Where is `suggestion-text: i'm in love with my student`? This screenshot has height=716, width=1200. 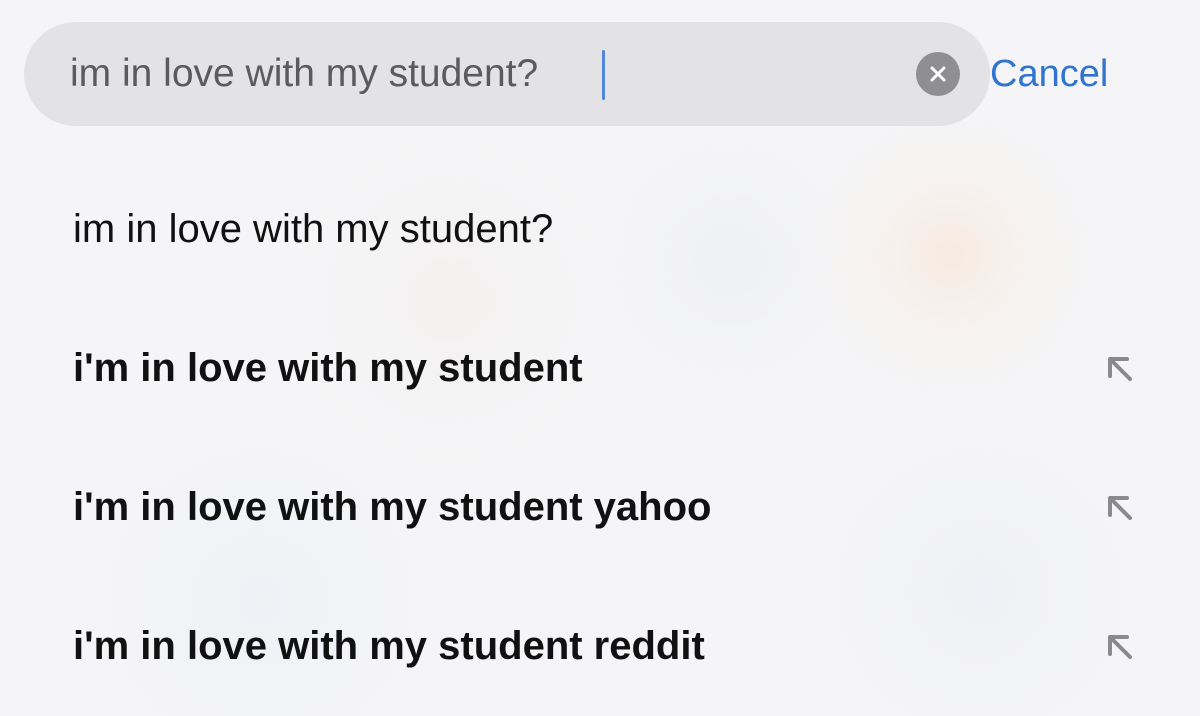 suggestion-text: i'm in love with my student is located at coordinates (328, 368).